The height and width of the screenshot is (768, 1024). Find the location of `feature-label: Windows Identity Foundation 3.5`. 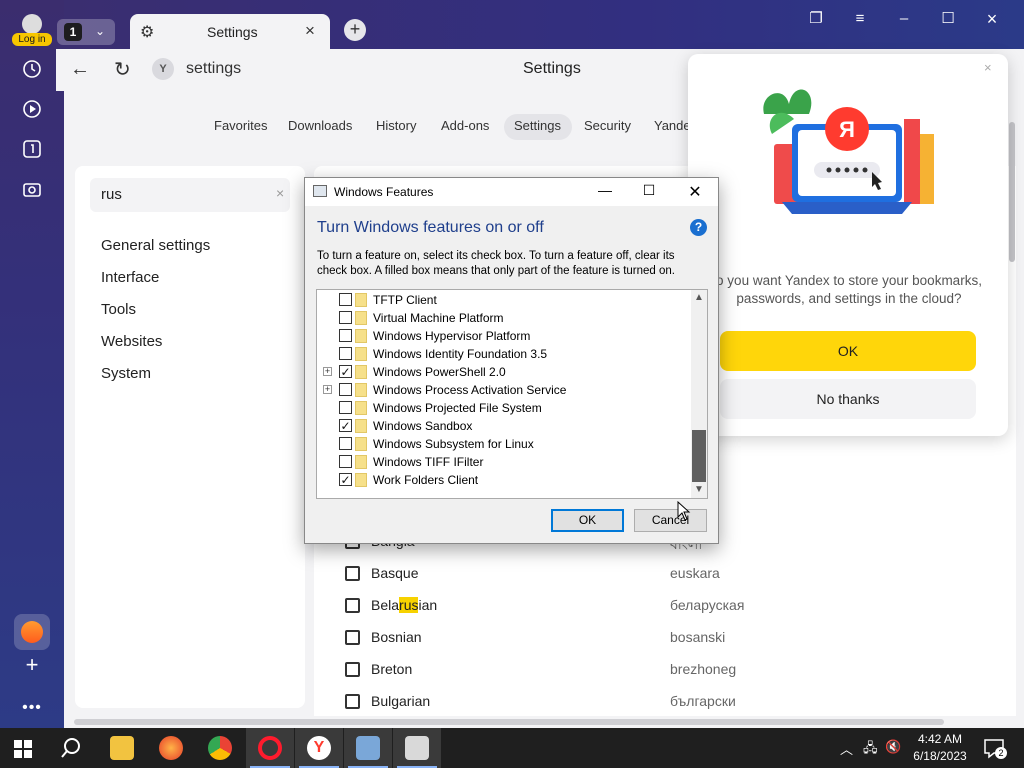

feature-label: Windows Identity Foundation 3.5 is located at coordinates (460, 354).